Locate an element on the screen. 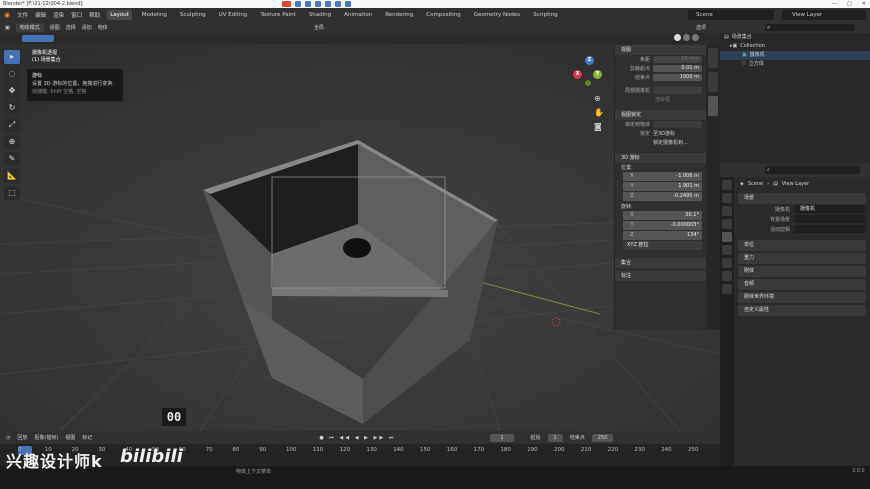 The width and height of the screenshot is (870, 489). camera-field: 摄像机 is located at coordinates (830, 209).